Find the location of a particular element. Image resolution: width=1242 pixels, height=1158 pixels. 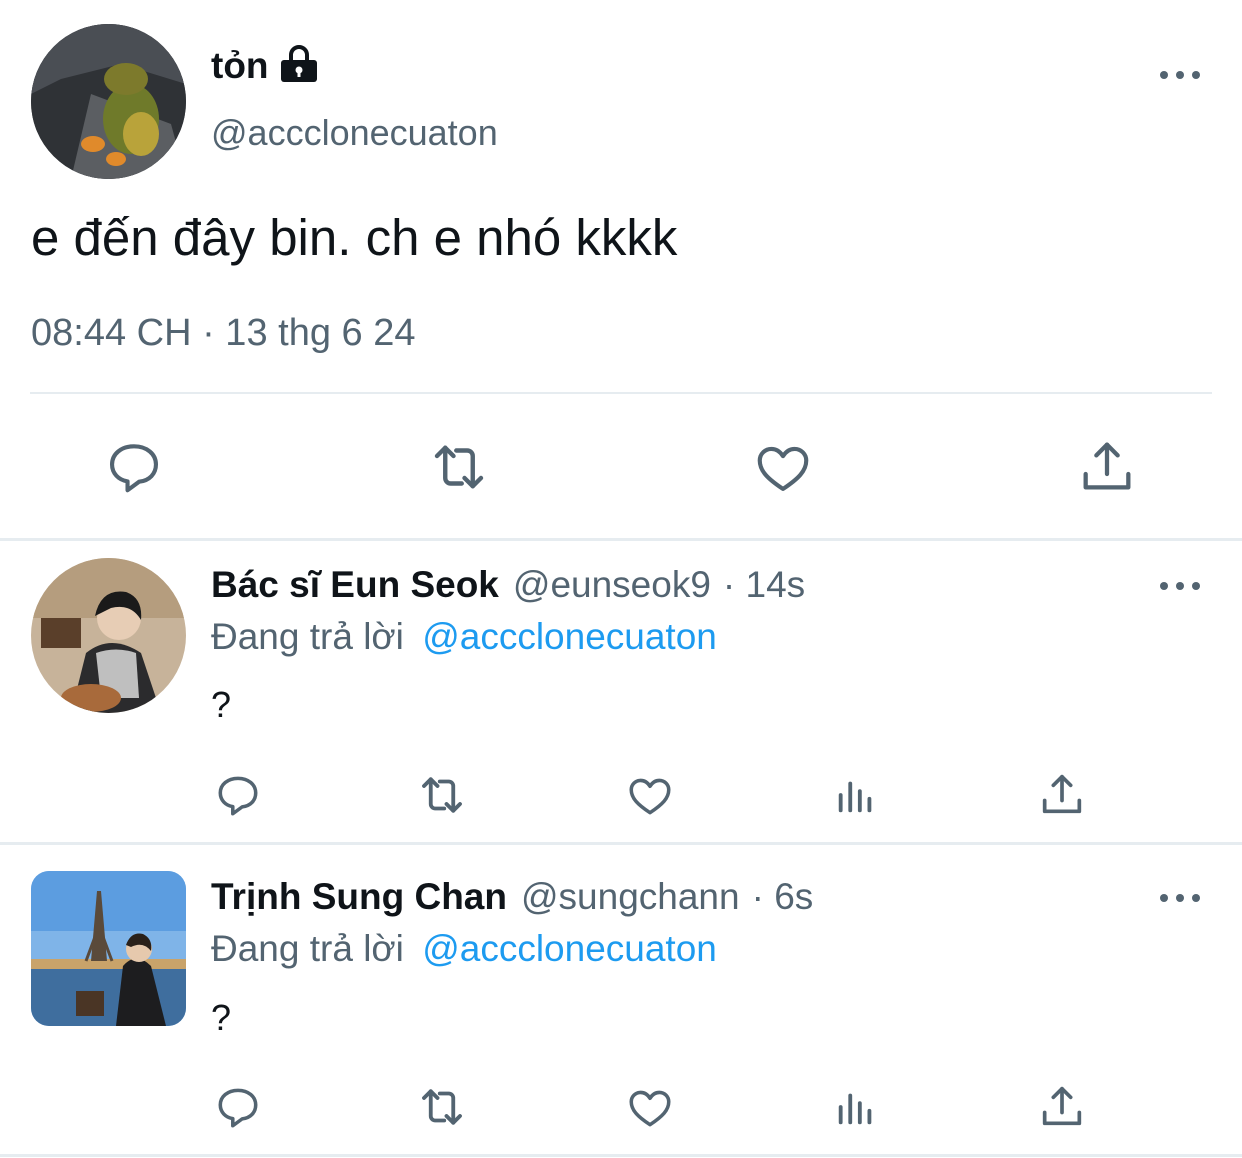

reply-header: Bác sĩ Eun Seok @eunseok9 · 14s is located at coordinates (508, 585).